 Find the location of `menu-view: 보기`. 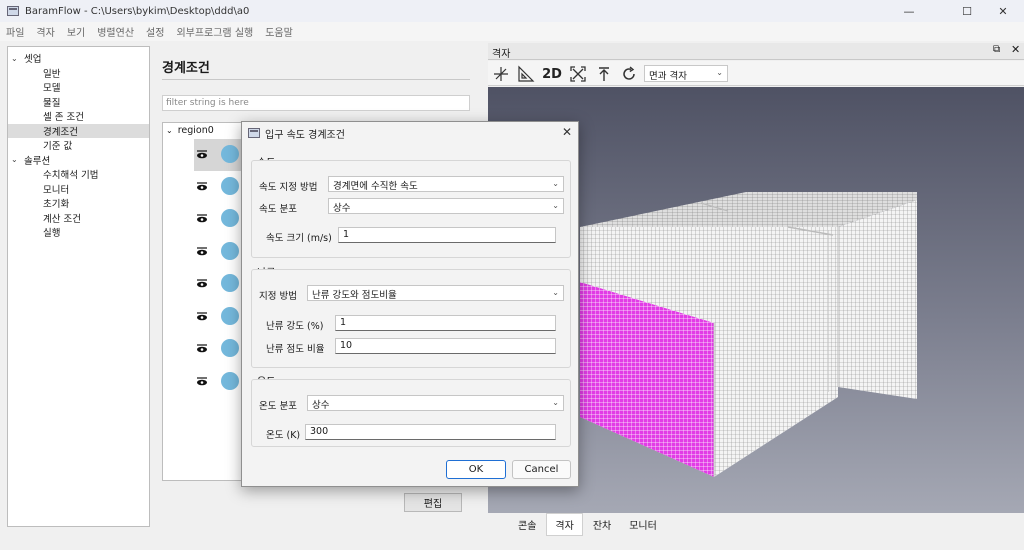

menu-view: 보기 is located at coordinates (76, 31).